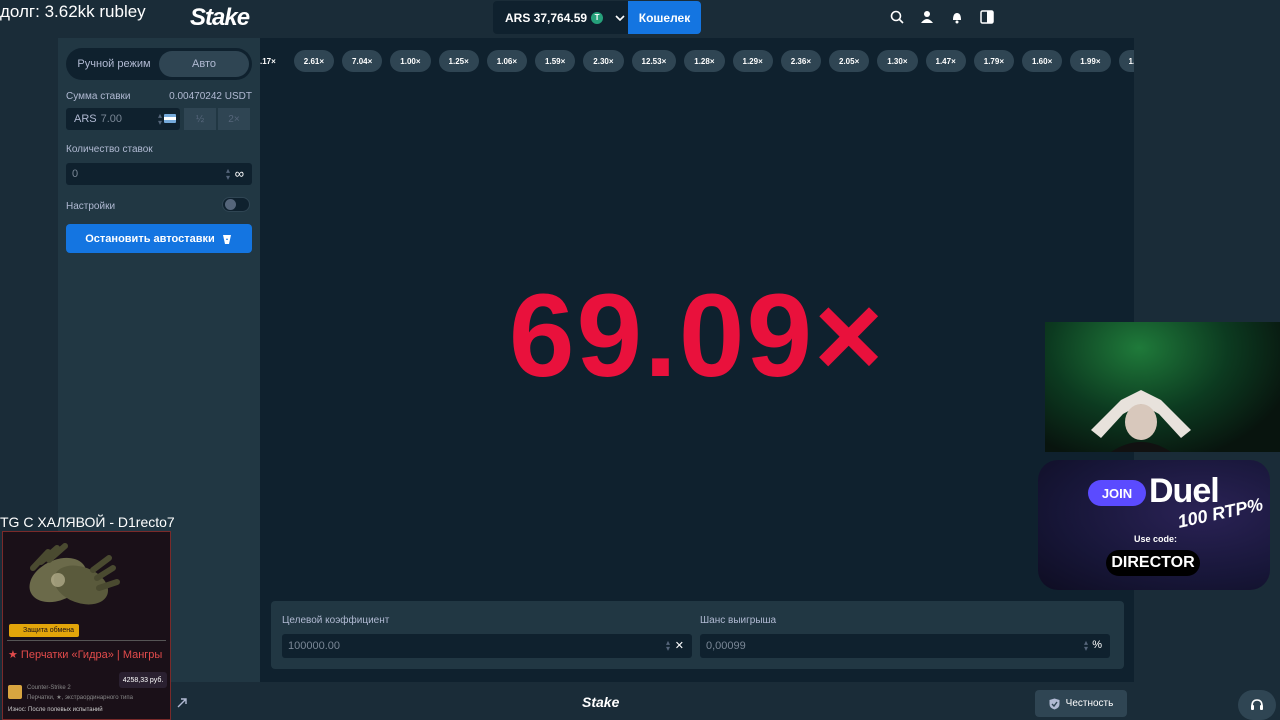 The height and width of the screenshot is (720, 1280). What do you see at coordinates (603, 61) in the screenshot?
I see `history-pill: 2.30×` at bounding box center [603, 61].